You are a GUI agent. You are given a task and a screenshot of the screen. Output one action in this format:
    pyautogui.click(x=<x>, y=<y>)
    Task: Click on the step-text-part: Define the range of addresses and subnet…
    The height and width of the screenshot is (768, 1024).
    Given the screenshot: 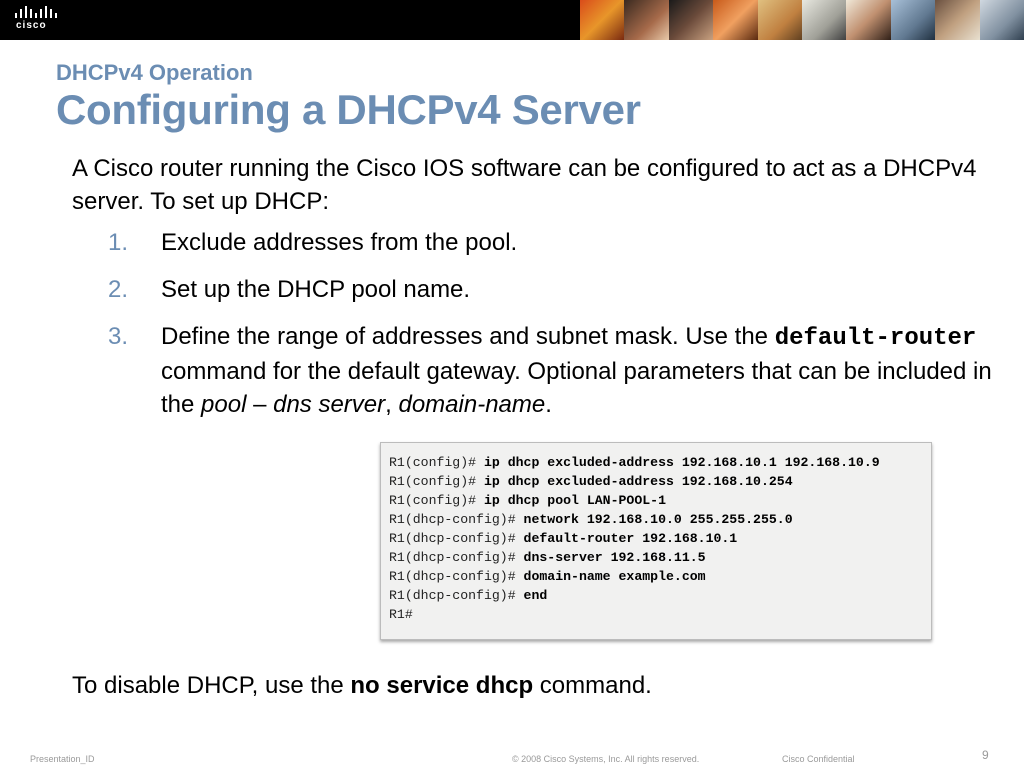 What is the action you would take?
    pyautogui.click(x=468, y=336)
    